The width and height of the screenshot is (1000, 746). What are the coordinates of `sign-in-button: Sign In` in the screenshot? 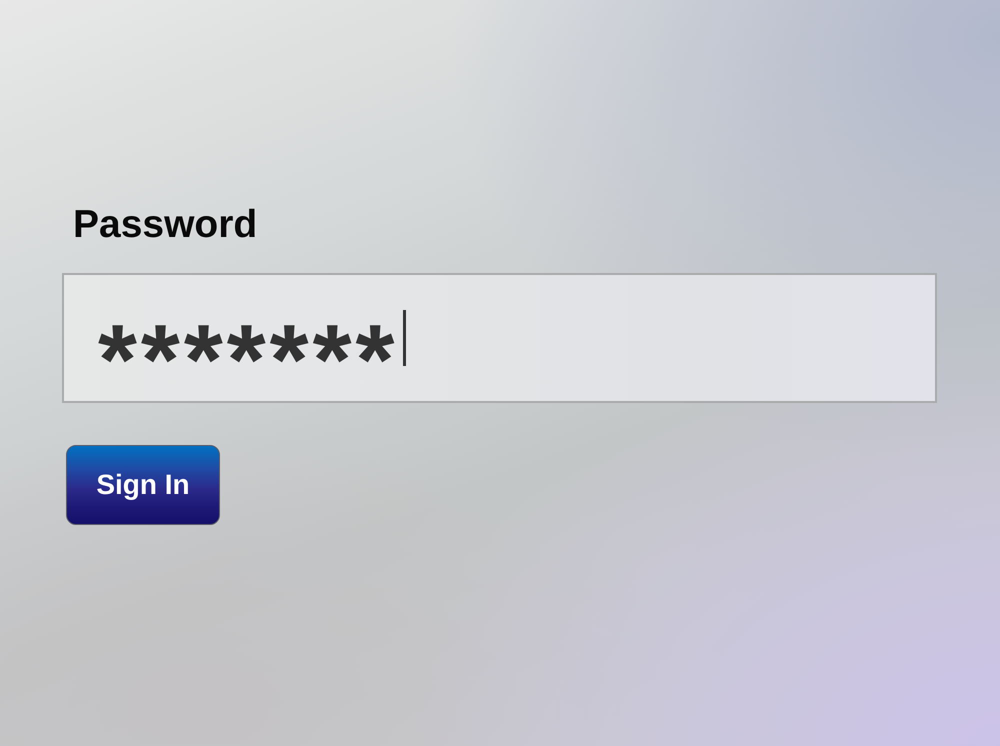 It's located at (143, 485).